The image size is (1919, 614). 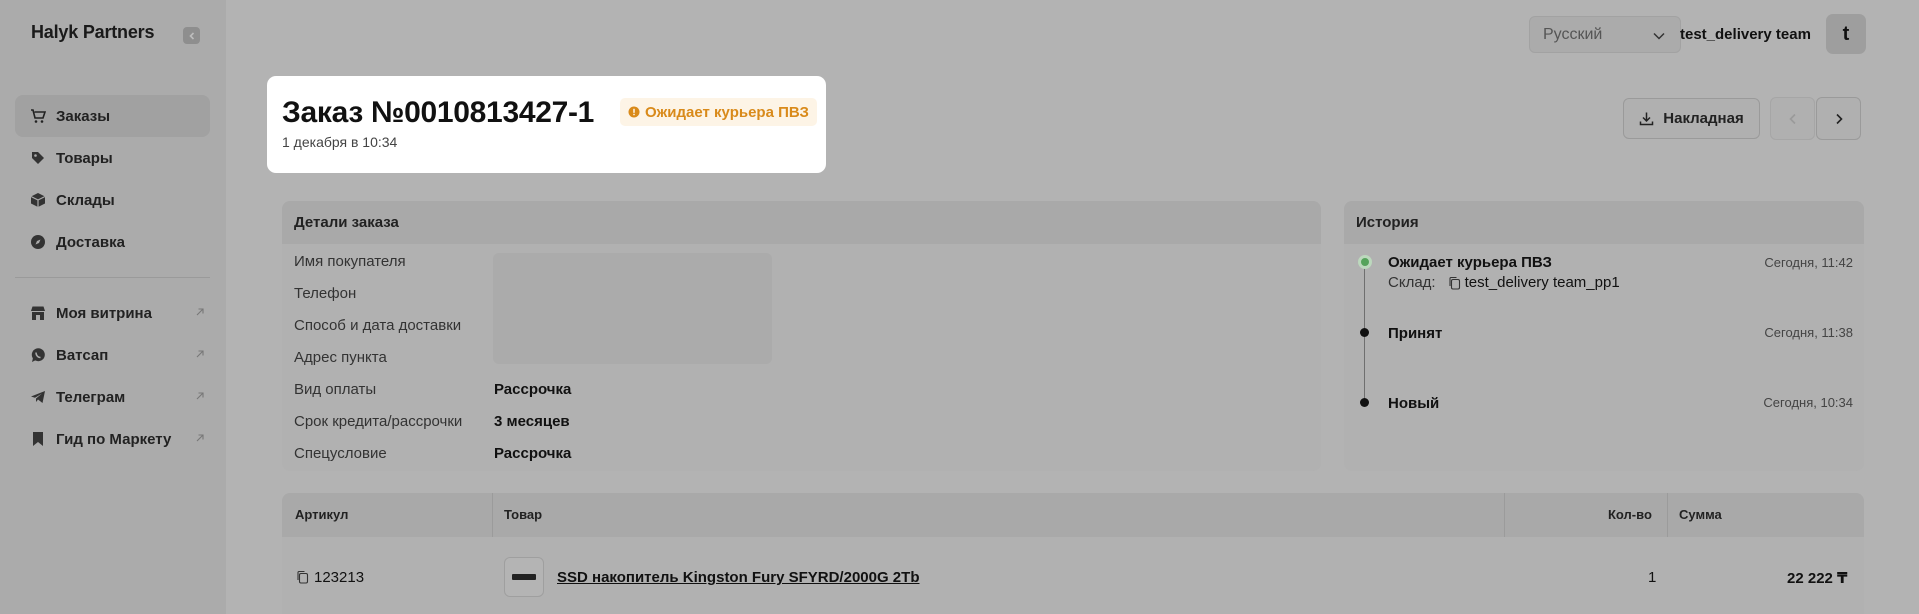 What do you see at coordinates (38, 355) in the screenshot?
I see `whatsapp-icon` at bounding box center [38, 355].